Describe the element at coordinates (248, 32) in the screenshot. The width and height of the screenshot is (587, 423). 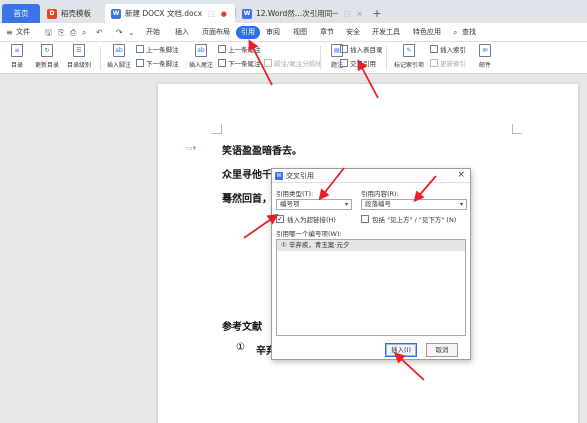
I see `menu-references: 引用` at that location.